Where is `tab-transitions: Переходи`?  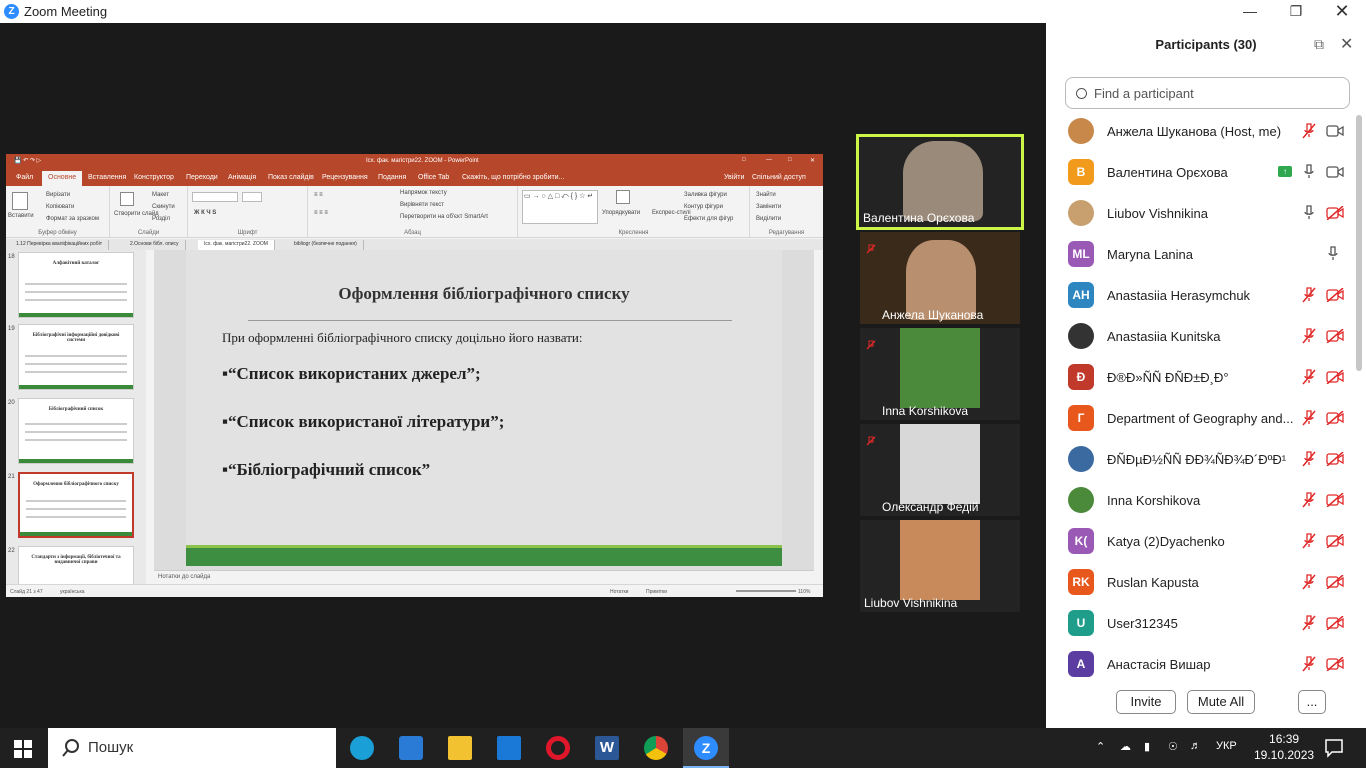
tab-transitions: Переходи is located at coordinates (202, 177).